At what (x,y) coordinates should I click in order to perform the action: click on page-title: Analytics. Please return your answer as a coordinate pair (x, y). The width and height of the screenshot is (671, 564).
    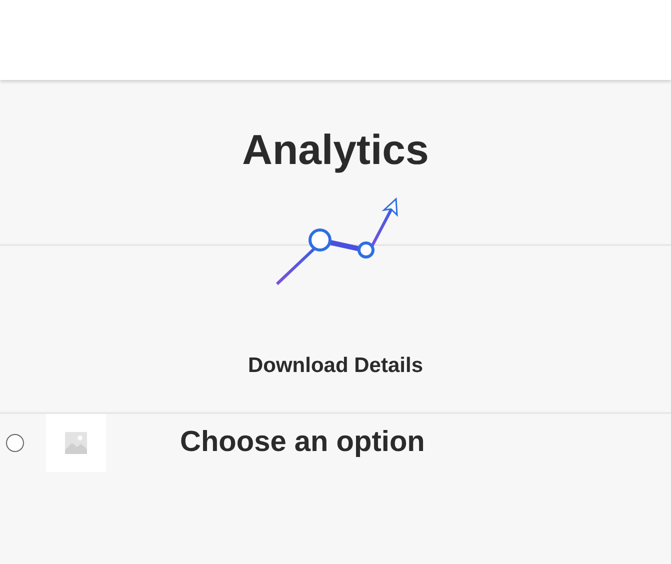
    Looking at the image, I should click on (335, 150).